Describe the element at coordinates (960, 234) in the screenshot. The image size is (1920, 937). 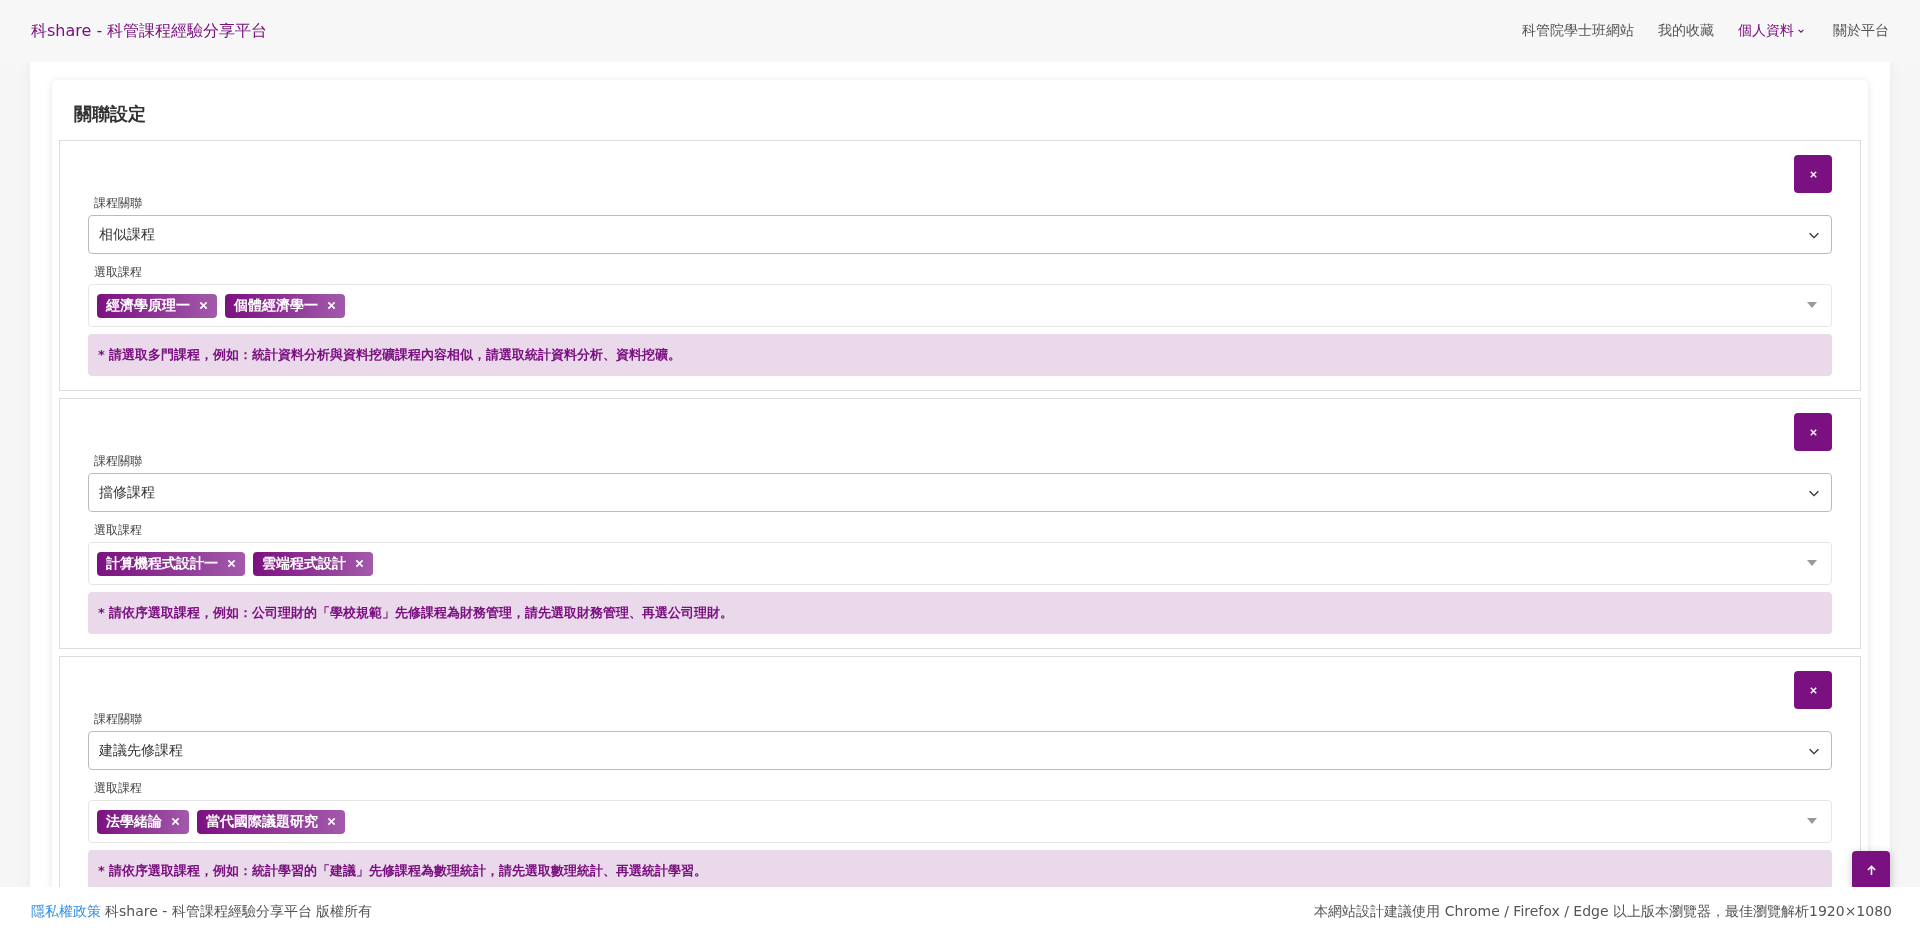
I see `relation-select: 相似課程` at that location.